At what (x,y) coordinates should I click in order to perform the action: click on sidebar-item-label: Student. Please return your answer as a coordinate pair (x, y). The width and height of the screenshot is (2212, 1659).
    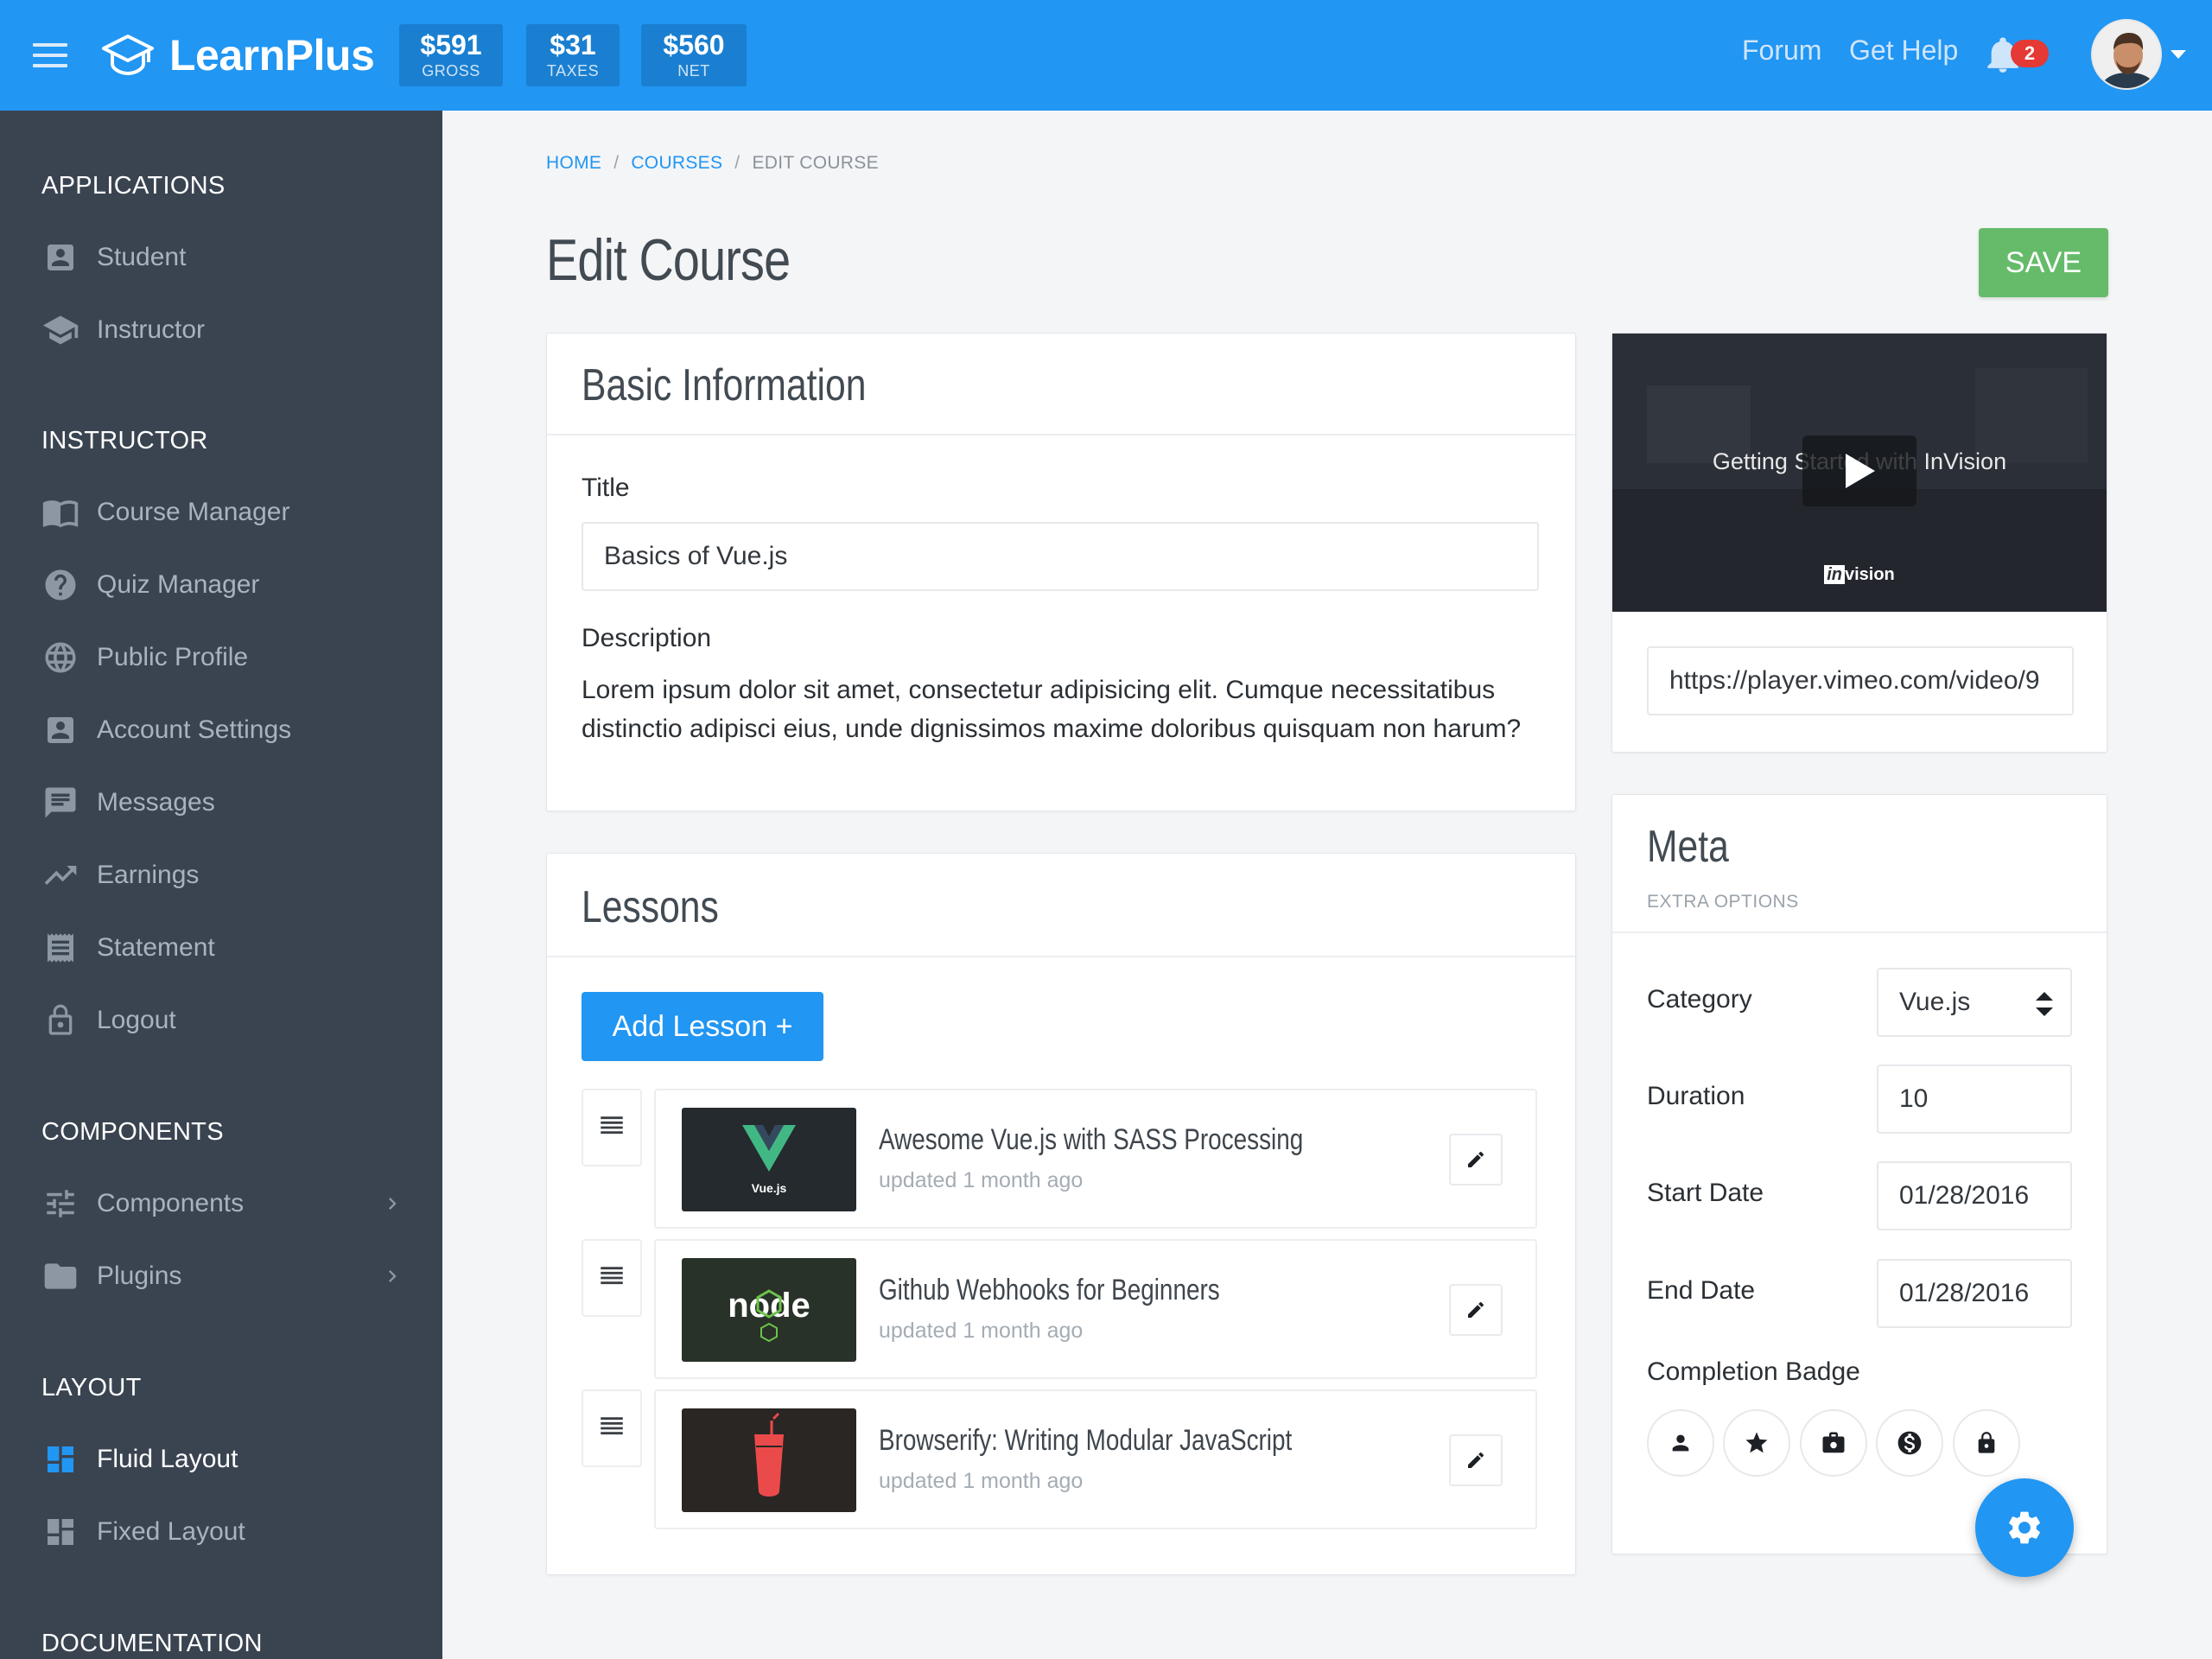
    Looking at the image, I should click on (142, 257).